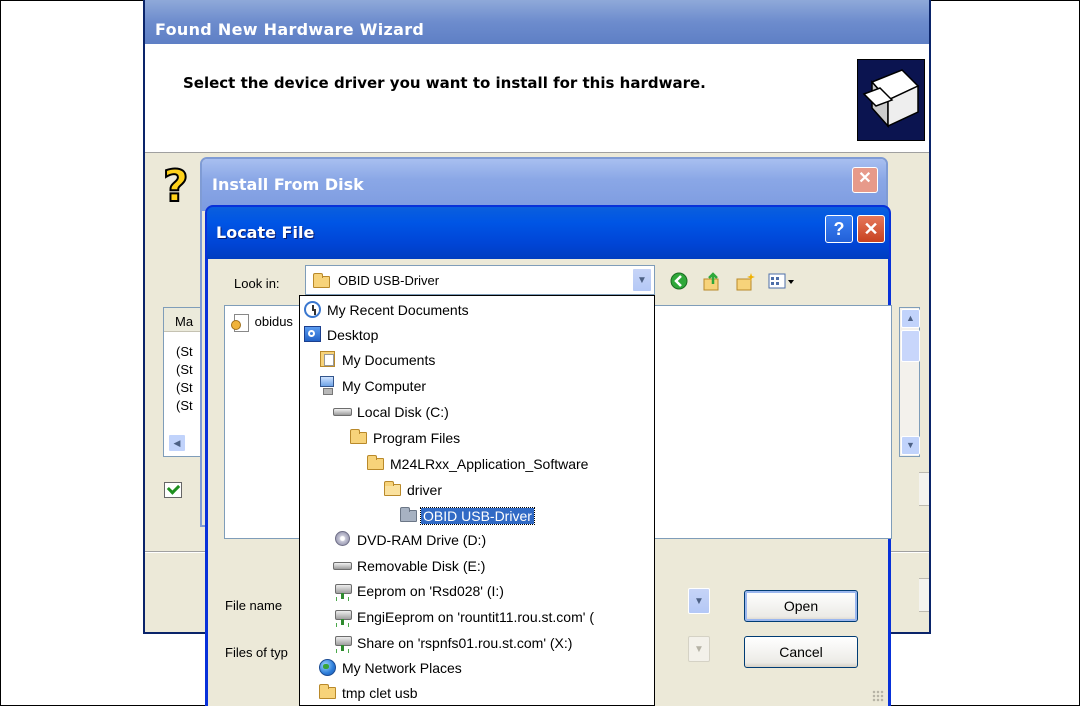  I want to click on network-places-icon, so click(327, 667).